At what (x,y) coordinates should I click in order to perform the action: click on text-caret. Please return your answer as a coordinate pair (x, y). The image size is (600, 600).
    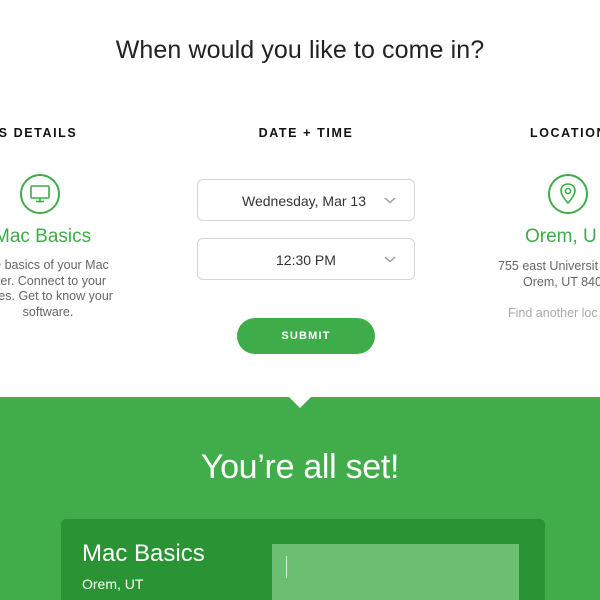
    Looking at the image, I should click on (286, 567).